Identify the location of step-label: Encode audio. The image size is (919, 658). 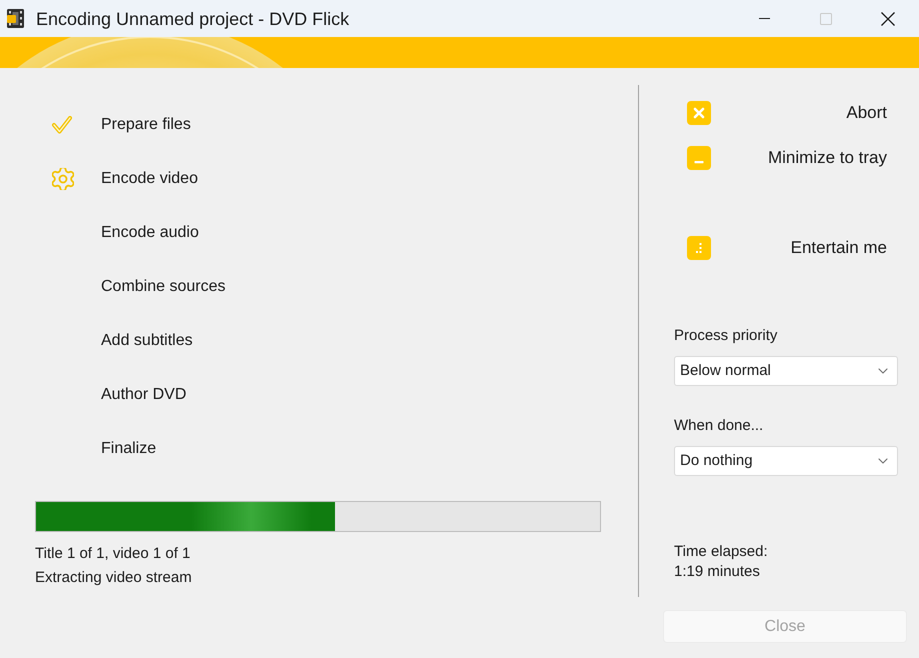
(150, 233).